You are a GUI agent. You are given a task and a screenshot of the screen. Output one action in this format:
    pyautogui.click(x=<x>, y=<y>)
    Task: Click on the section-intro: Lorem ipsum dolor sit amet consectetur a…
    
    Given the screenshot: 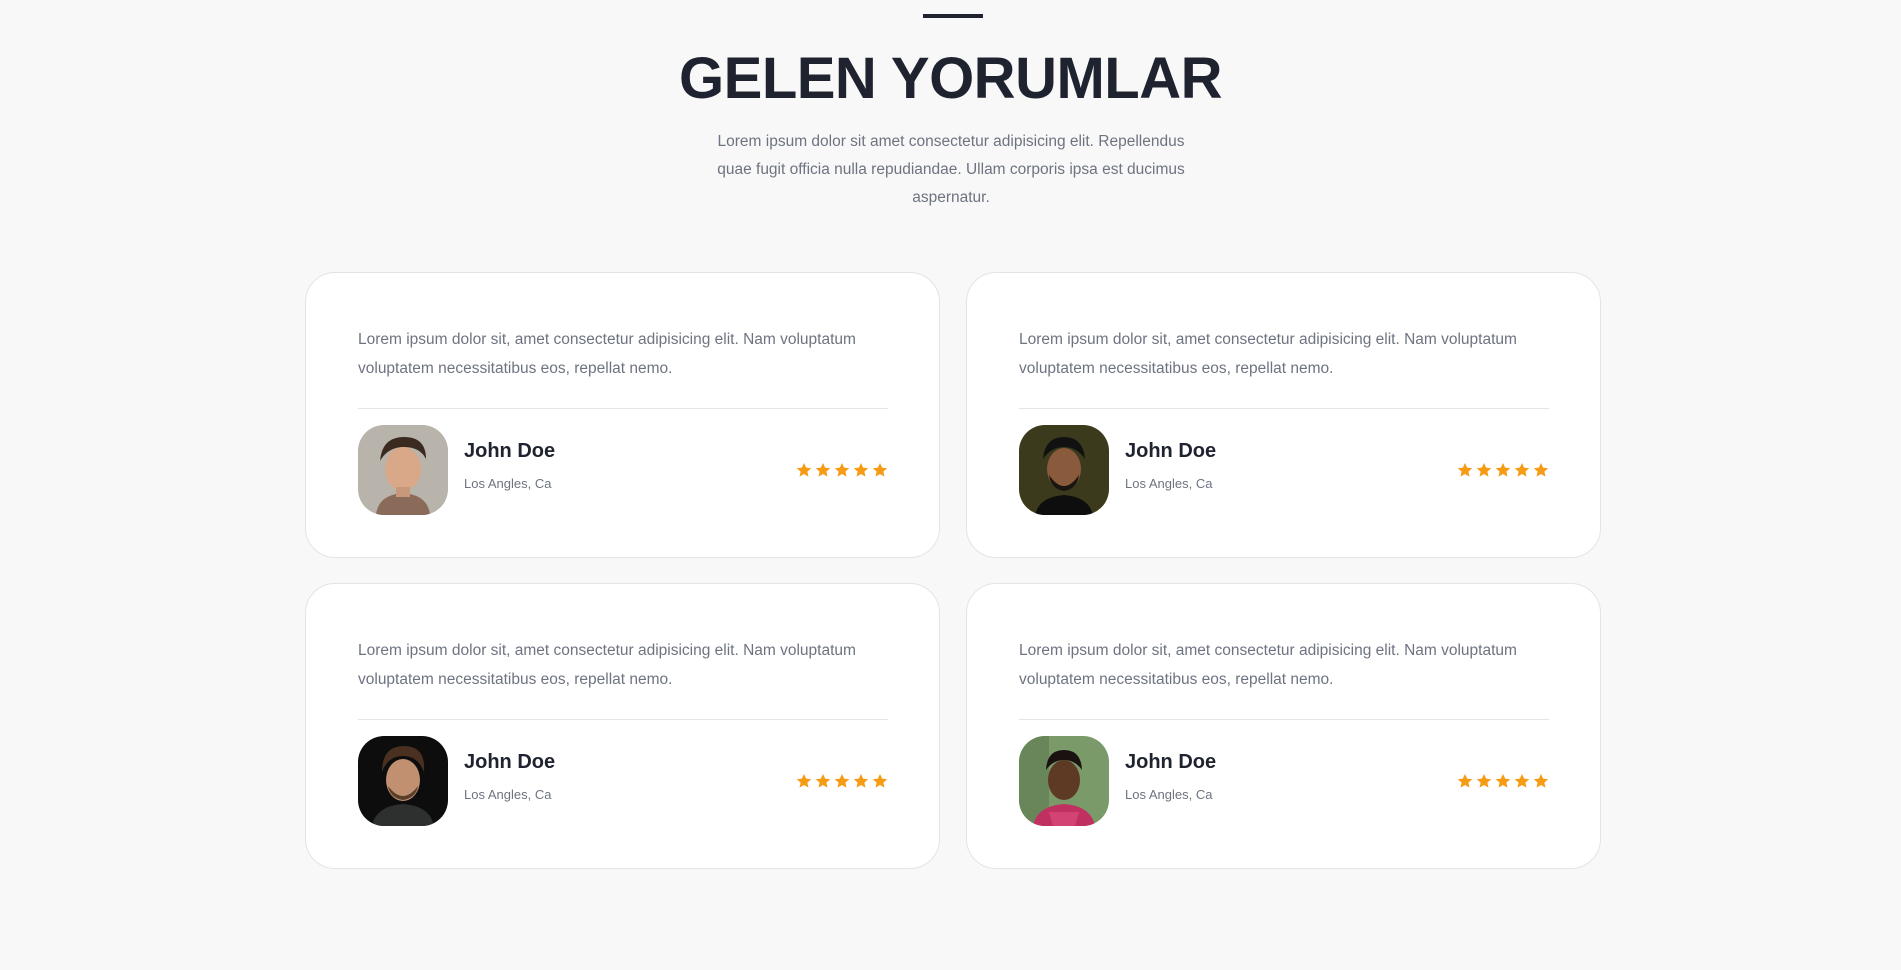 What is the action you would take?
    pyautogui.click(x=951, y=169)
    